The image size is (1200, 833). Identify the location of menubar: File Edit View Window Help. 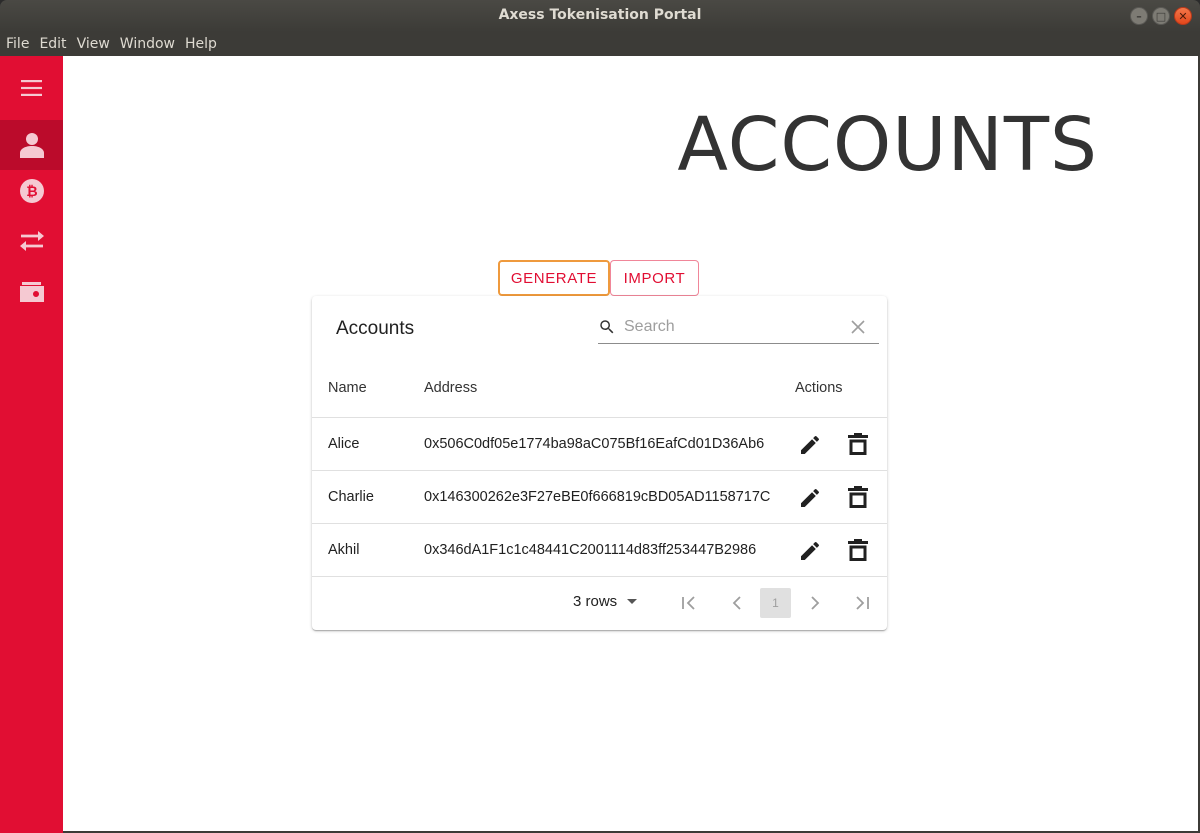
(600, 44).